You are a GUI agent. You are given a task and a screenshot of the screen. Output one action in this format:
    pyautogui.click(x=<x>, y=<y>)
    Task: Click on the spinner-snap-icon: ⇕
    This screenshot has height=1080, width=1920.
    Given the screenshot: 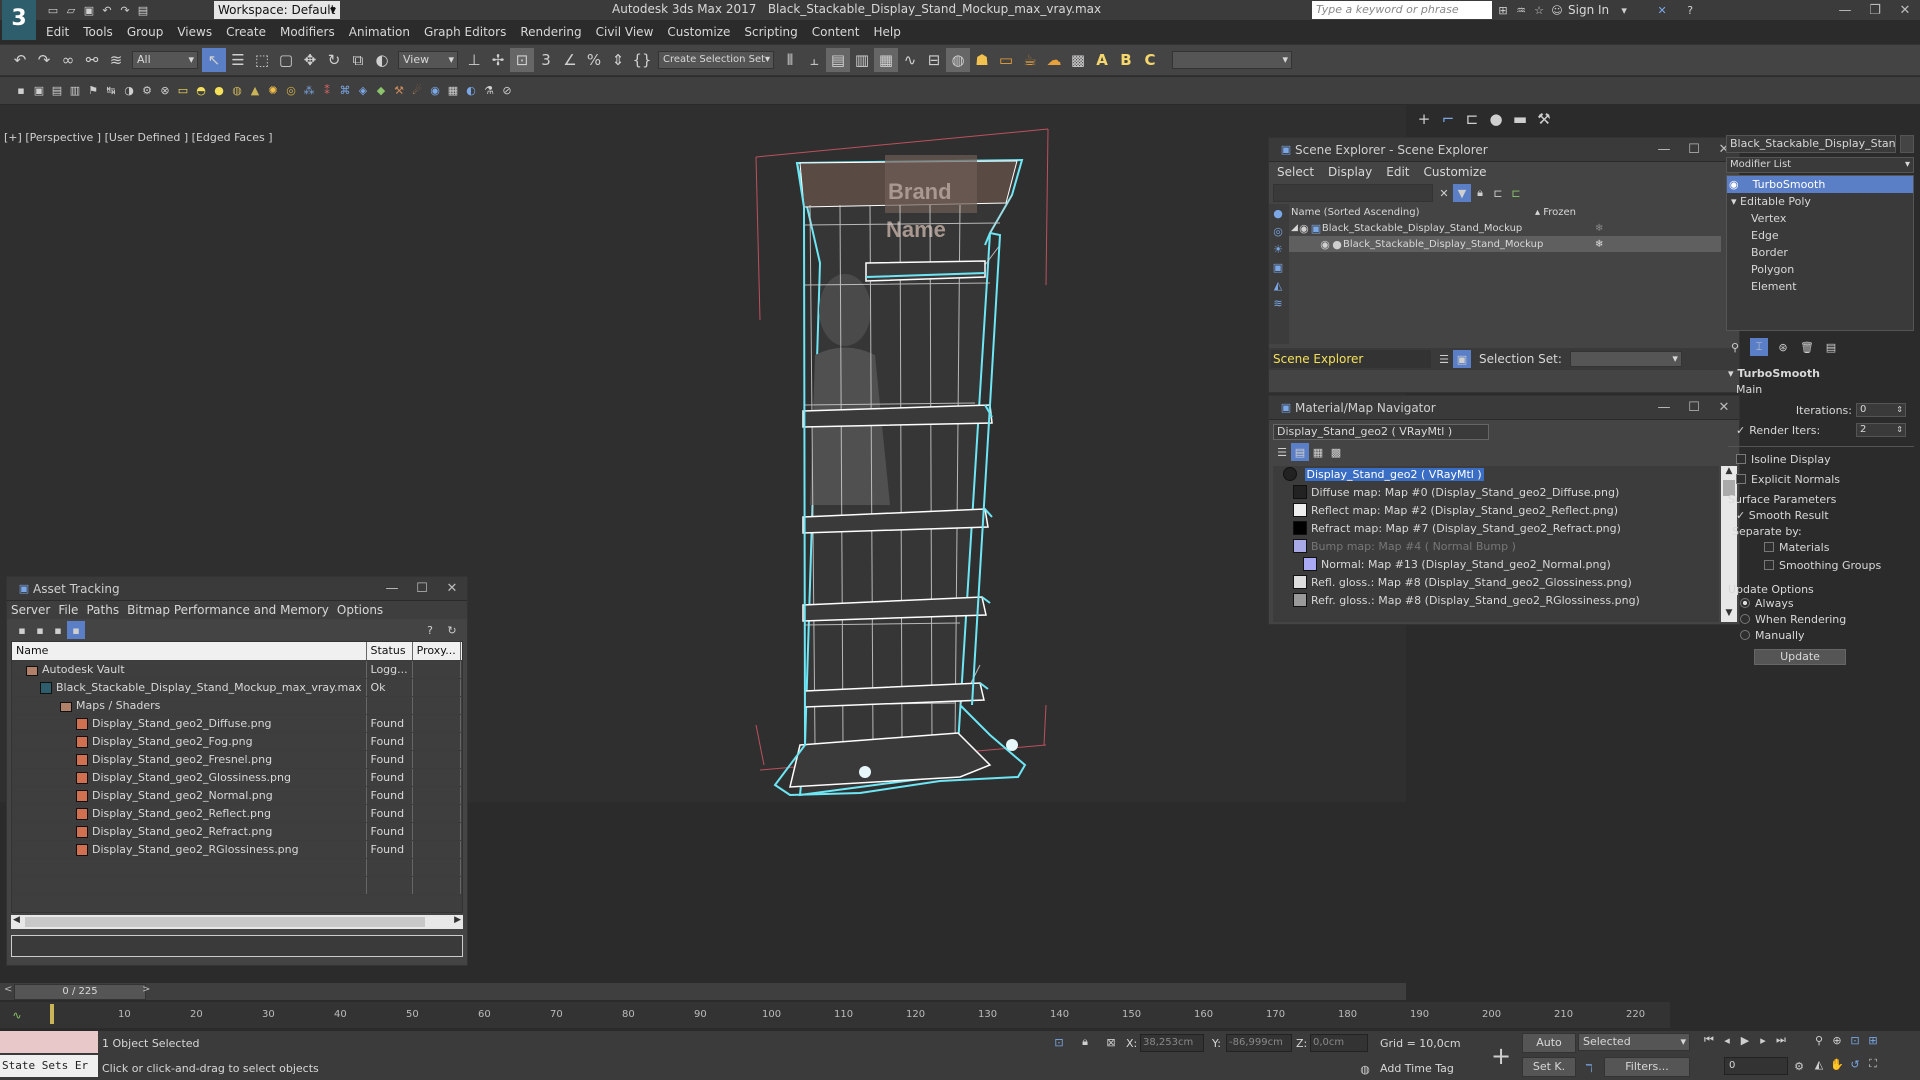 What is the action you would take?
    pyautogui.click(x=618, y=60)
    